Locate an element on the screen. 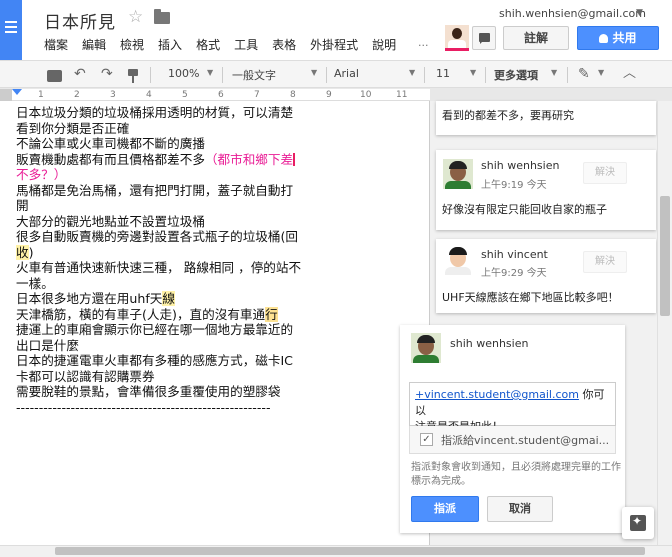  collaborator-avatar is located at coordinates (457, 38).